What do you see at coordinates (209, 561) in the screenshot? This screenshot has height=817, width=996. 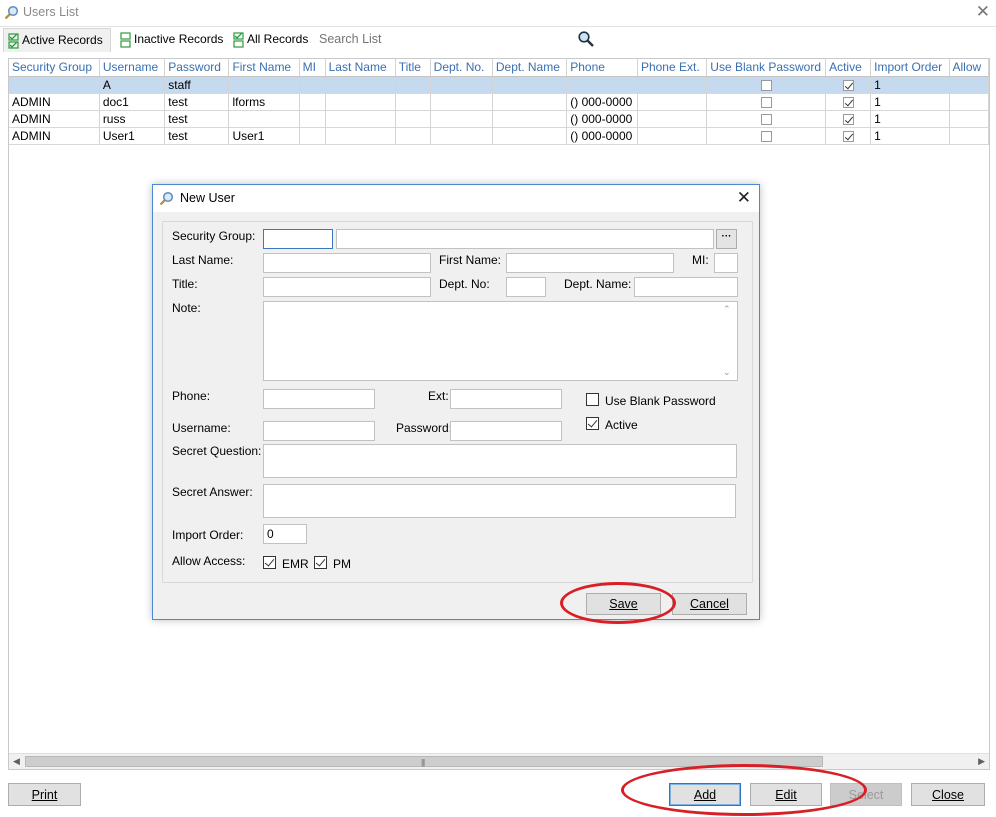 I see `allow-access-label: Allow Access:` at bounding box center [209, 561].